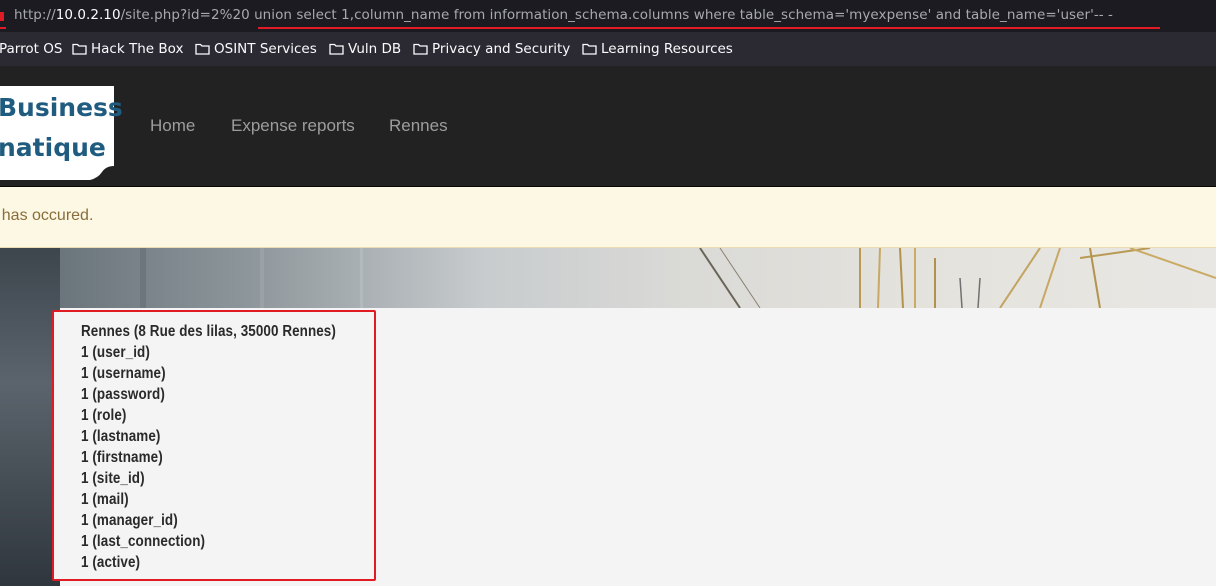 This screenshot has width=1216, height=586. Describe the element at coordinates (123, 394) in the screenshot. I see `result-line: 1 (password)` at that location.